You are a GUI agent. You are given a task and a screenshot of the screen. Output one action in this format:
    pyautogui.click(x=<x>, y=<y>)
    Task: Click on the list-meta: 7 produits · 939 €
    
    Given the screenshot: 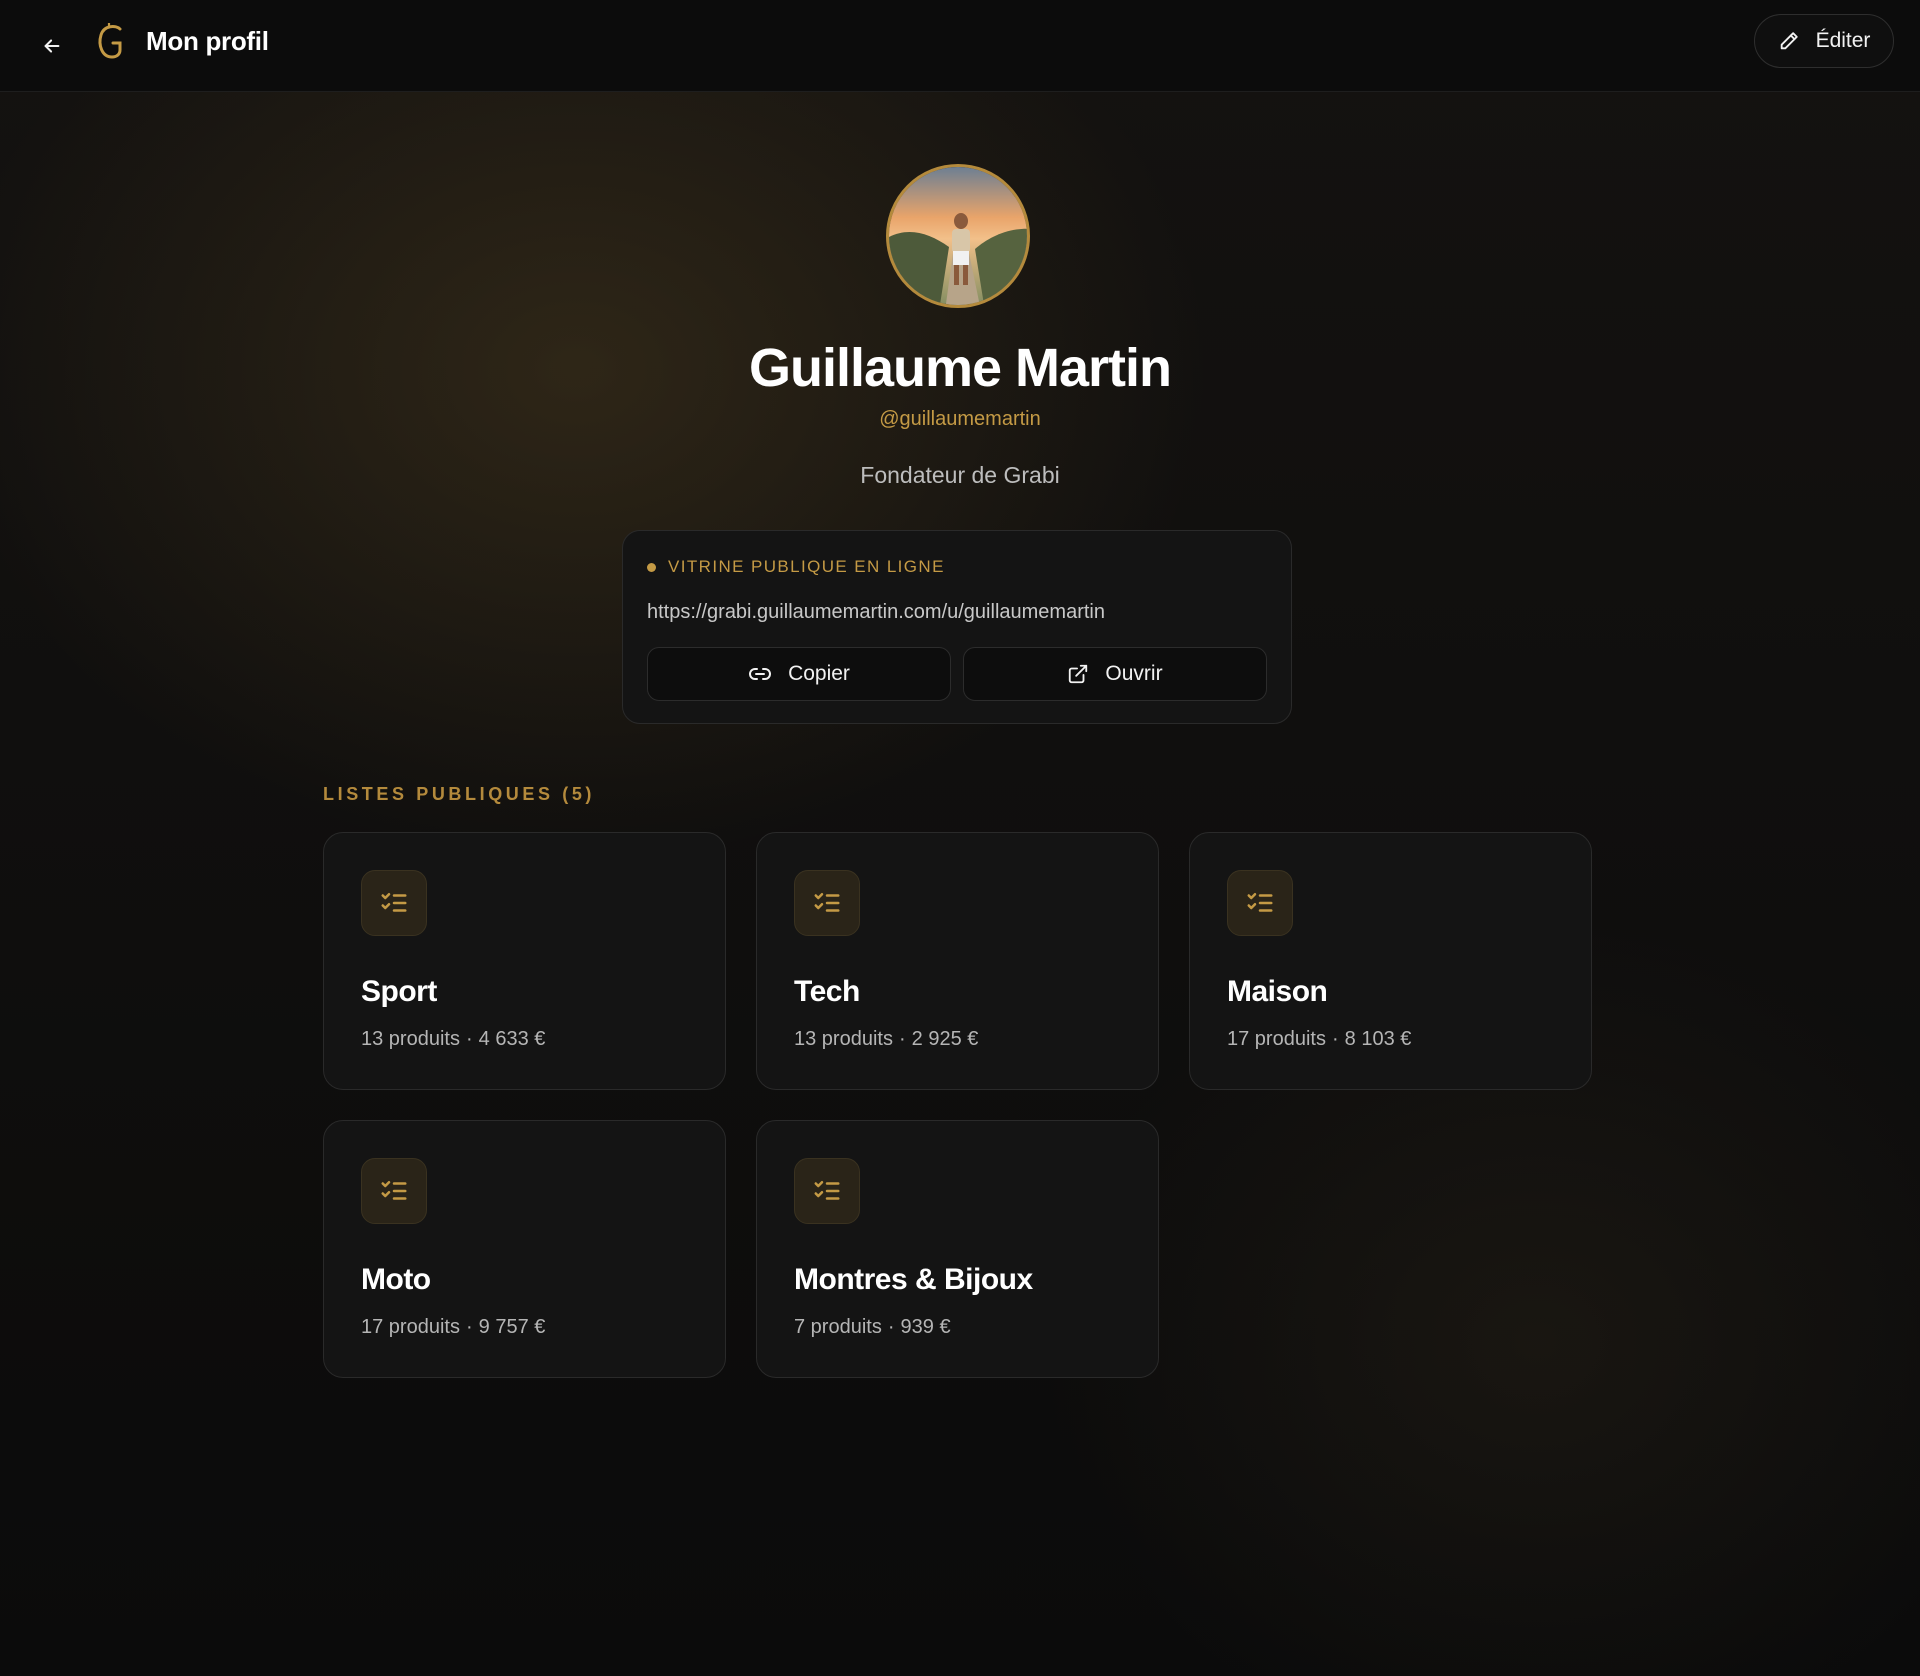 What is the action you would take?
    pyautogui.click(x=872, y=1327)
    